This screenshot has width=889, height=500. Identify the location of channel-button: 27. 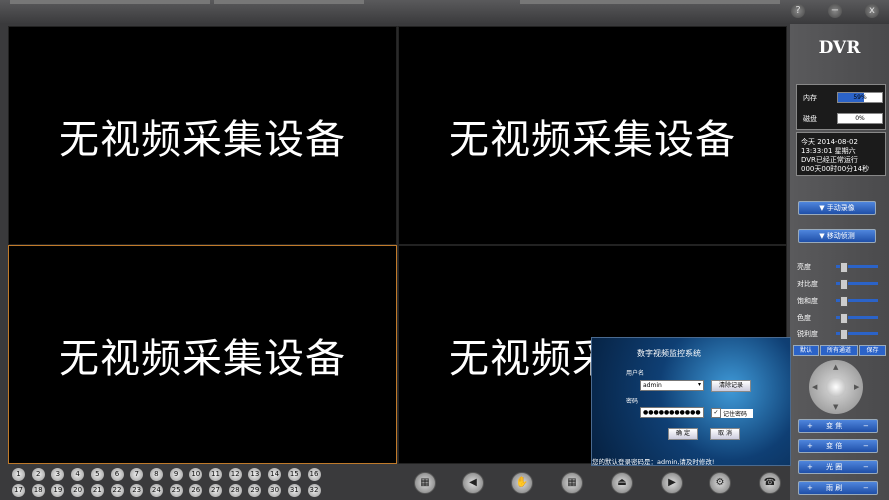
(215, 490).